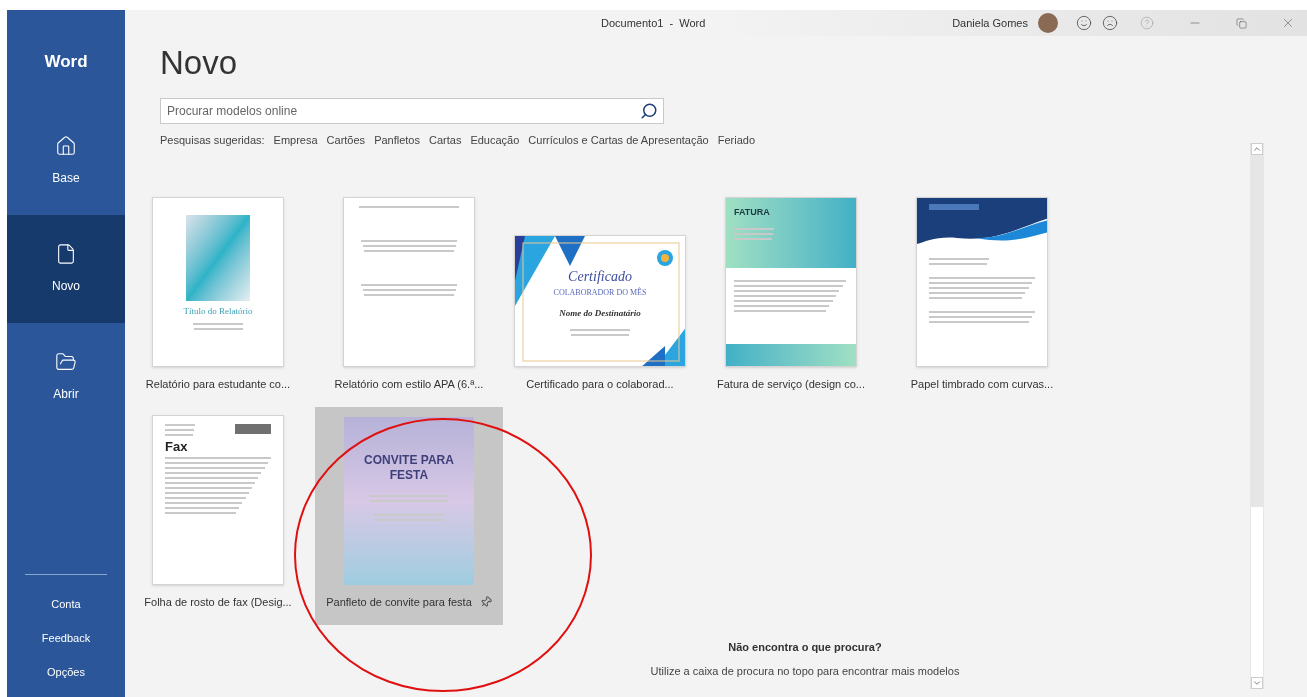 The height and width of the screenshot is (697, 1307). I want to click on sidebar-link: Feedback, so click(66, 638).